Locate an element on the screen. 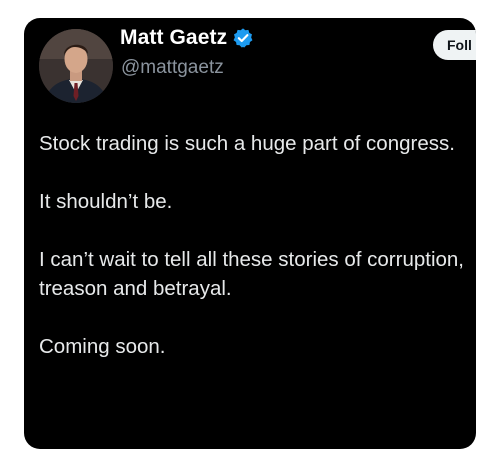 The image size is (500, 471). author-handle: @mattgaetz is located at coordinates (172, 68).